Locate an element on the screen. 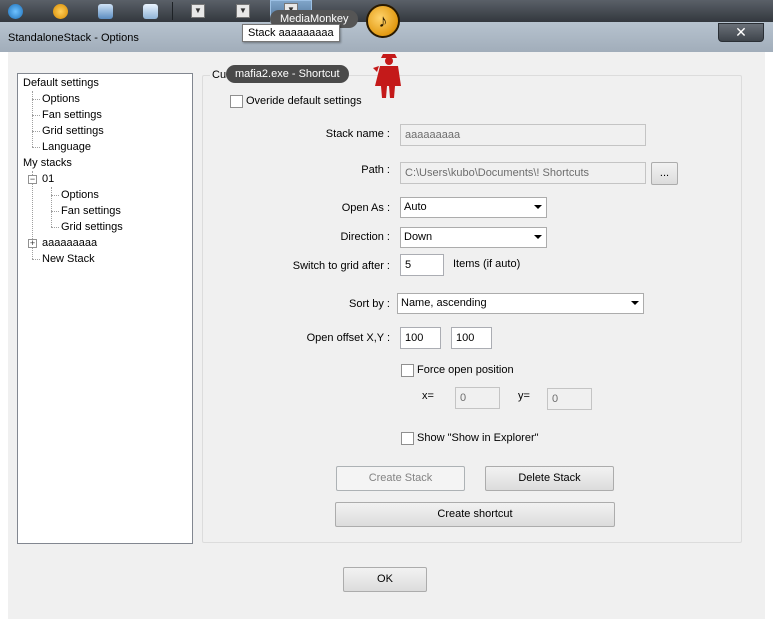  sort-by-select: Name, ascending is located at coordinates (520, 303).